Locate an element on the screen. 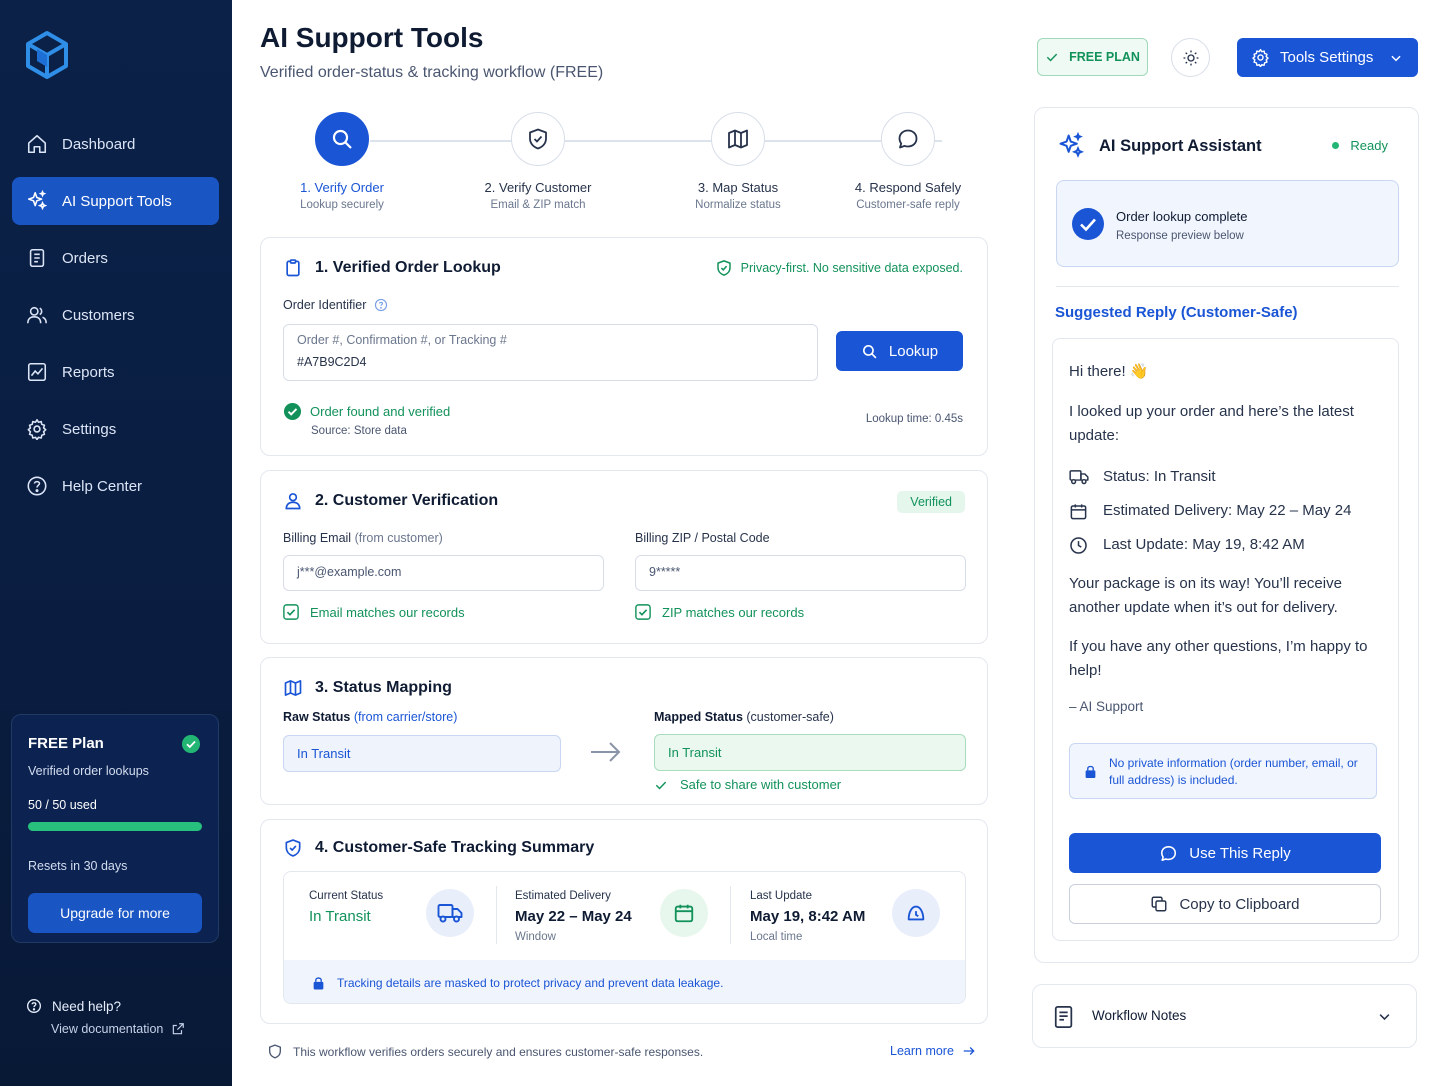 The height and width of the screenshot is (1086, 1448). clock-icon is located at coordinates (1078, 545).